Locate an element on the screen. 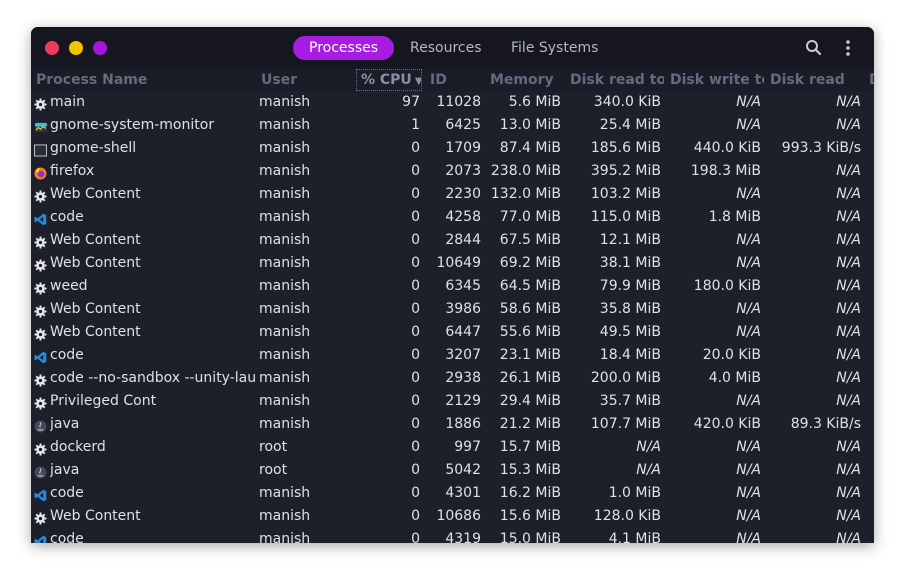 This screenshot has width=905, height=577. column-disk-write-total: Disk write tot is located at coordinates (717, 80).